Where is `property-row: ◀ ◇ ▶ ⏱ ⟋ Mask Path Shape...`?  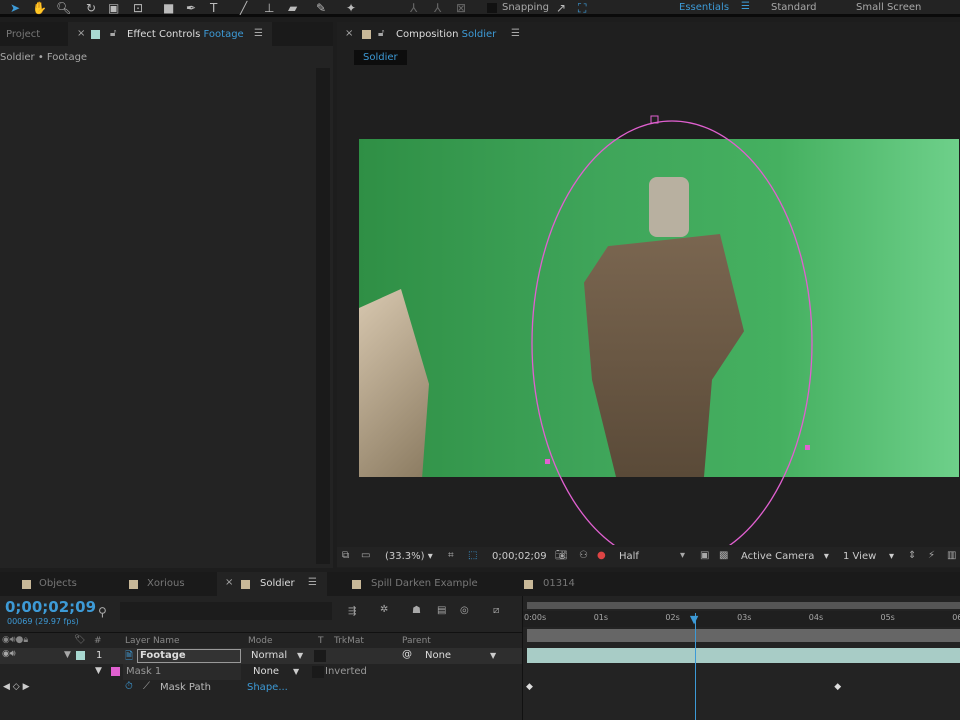
property-row: ◀ ◇ ▶ ⏱ ⟋ Mask Path Shape... is located at coordinates (261, 688).